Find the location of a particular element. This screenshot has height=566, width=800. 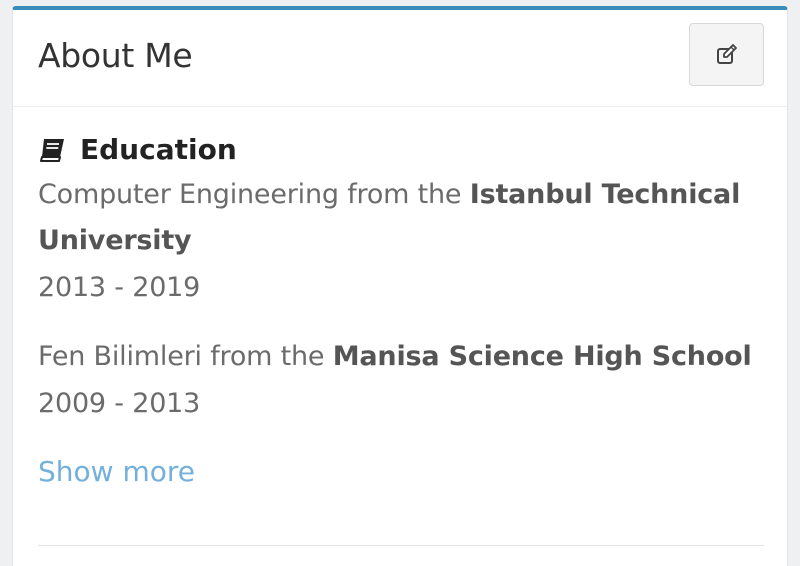

entry-1-degree: Computer Engineering is located at coordinates (188, 194).